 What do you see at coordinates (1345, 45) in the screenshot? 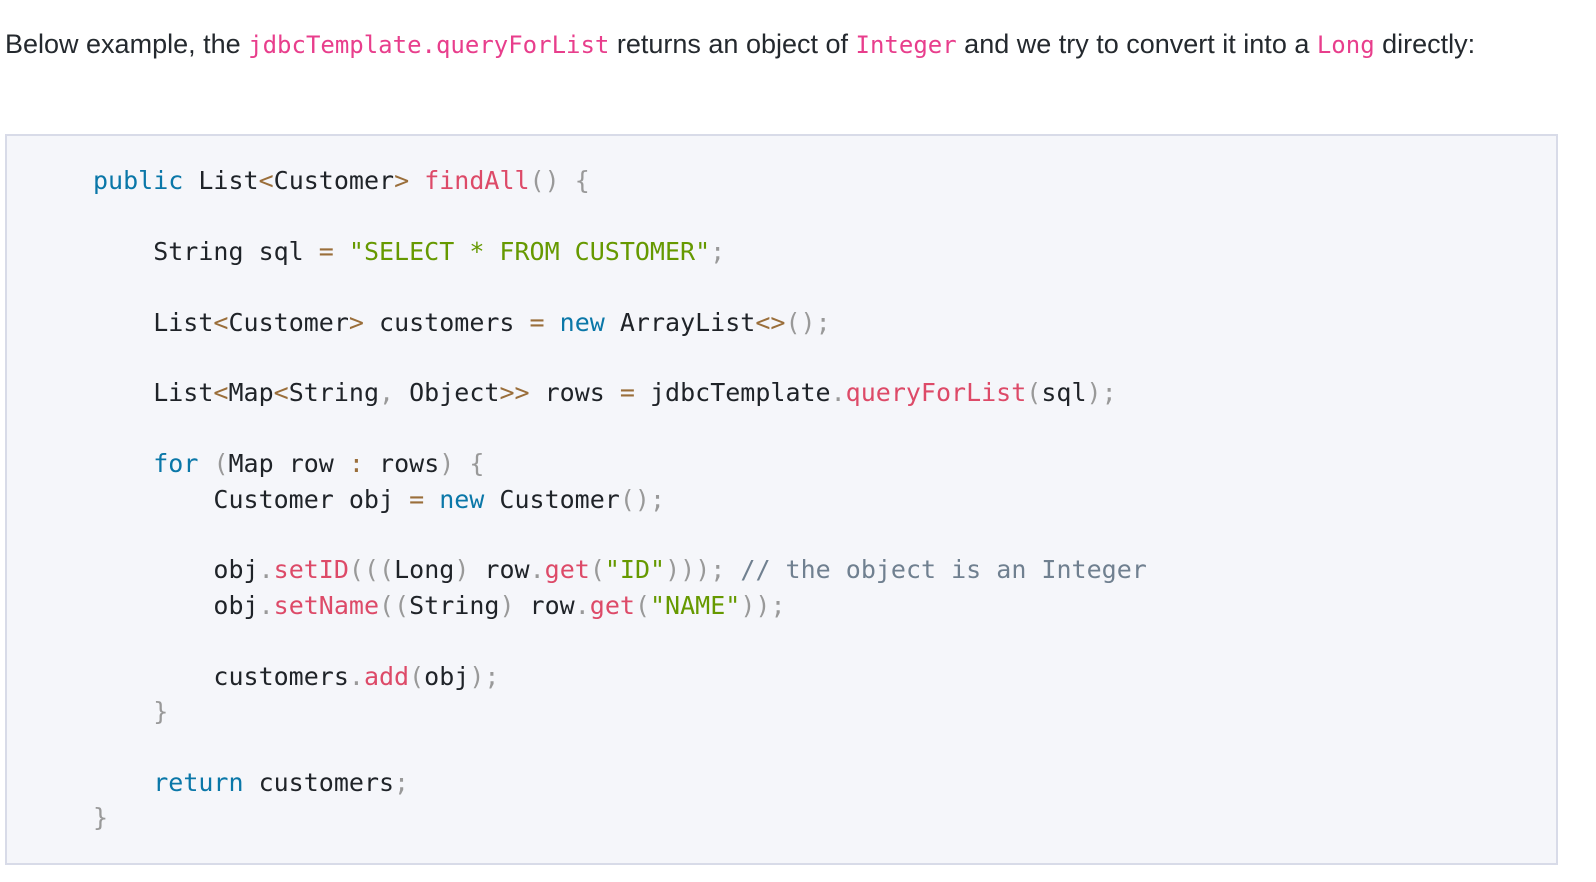
I see `inline-code-long: Long` at bounding box center [1345, 45].